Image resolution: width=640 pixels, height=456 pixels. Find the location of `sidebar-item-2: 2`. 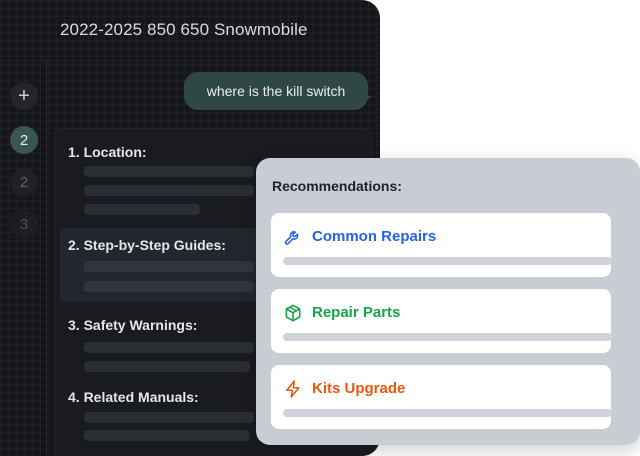

sidebar-item-2: 2 is located at coordinates (24, 182).